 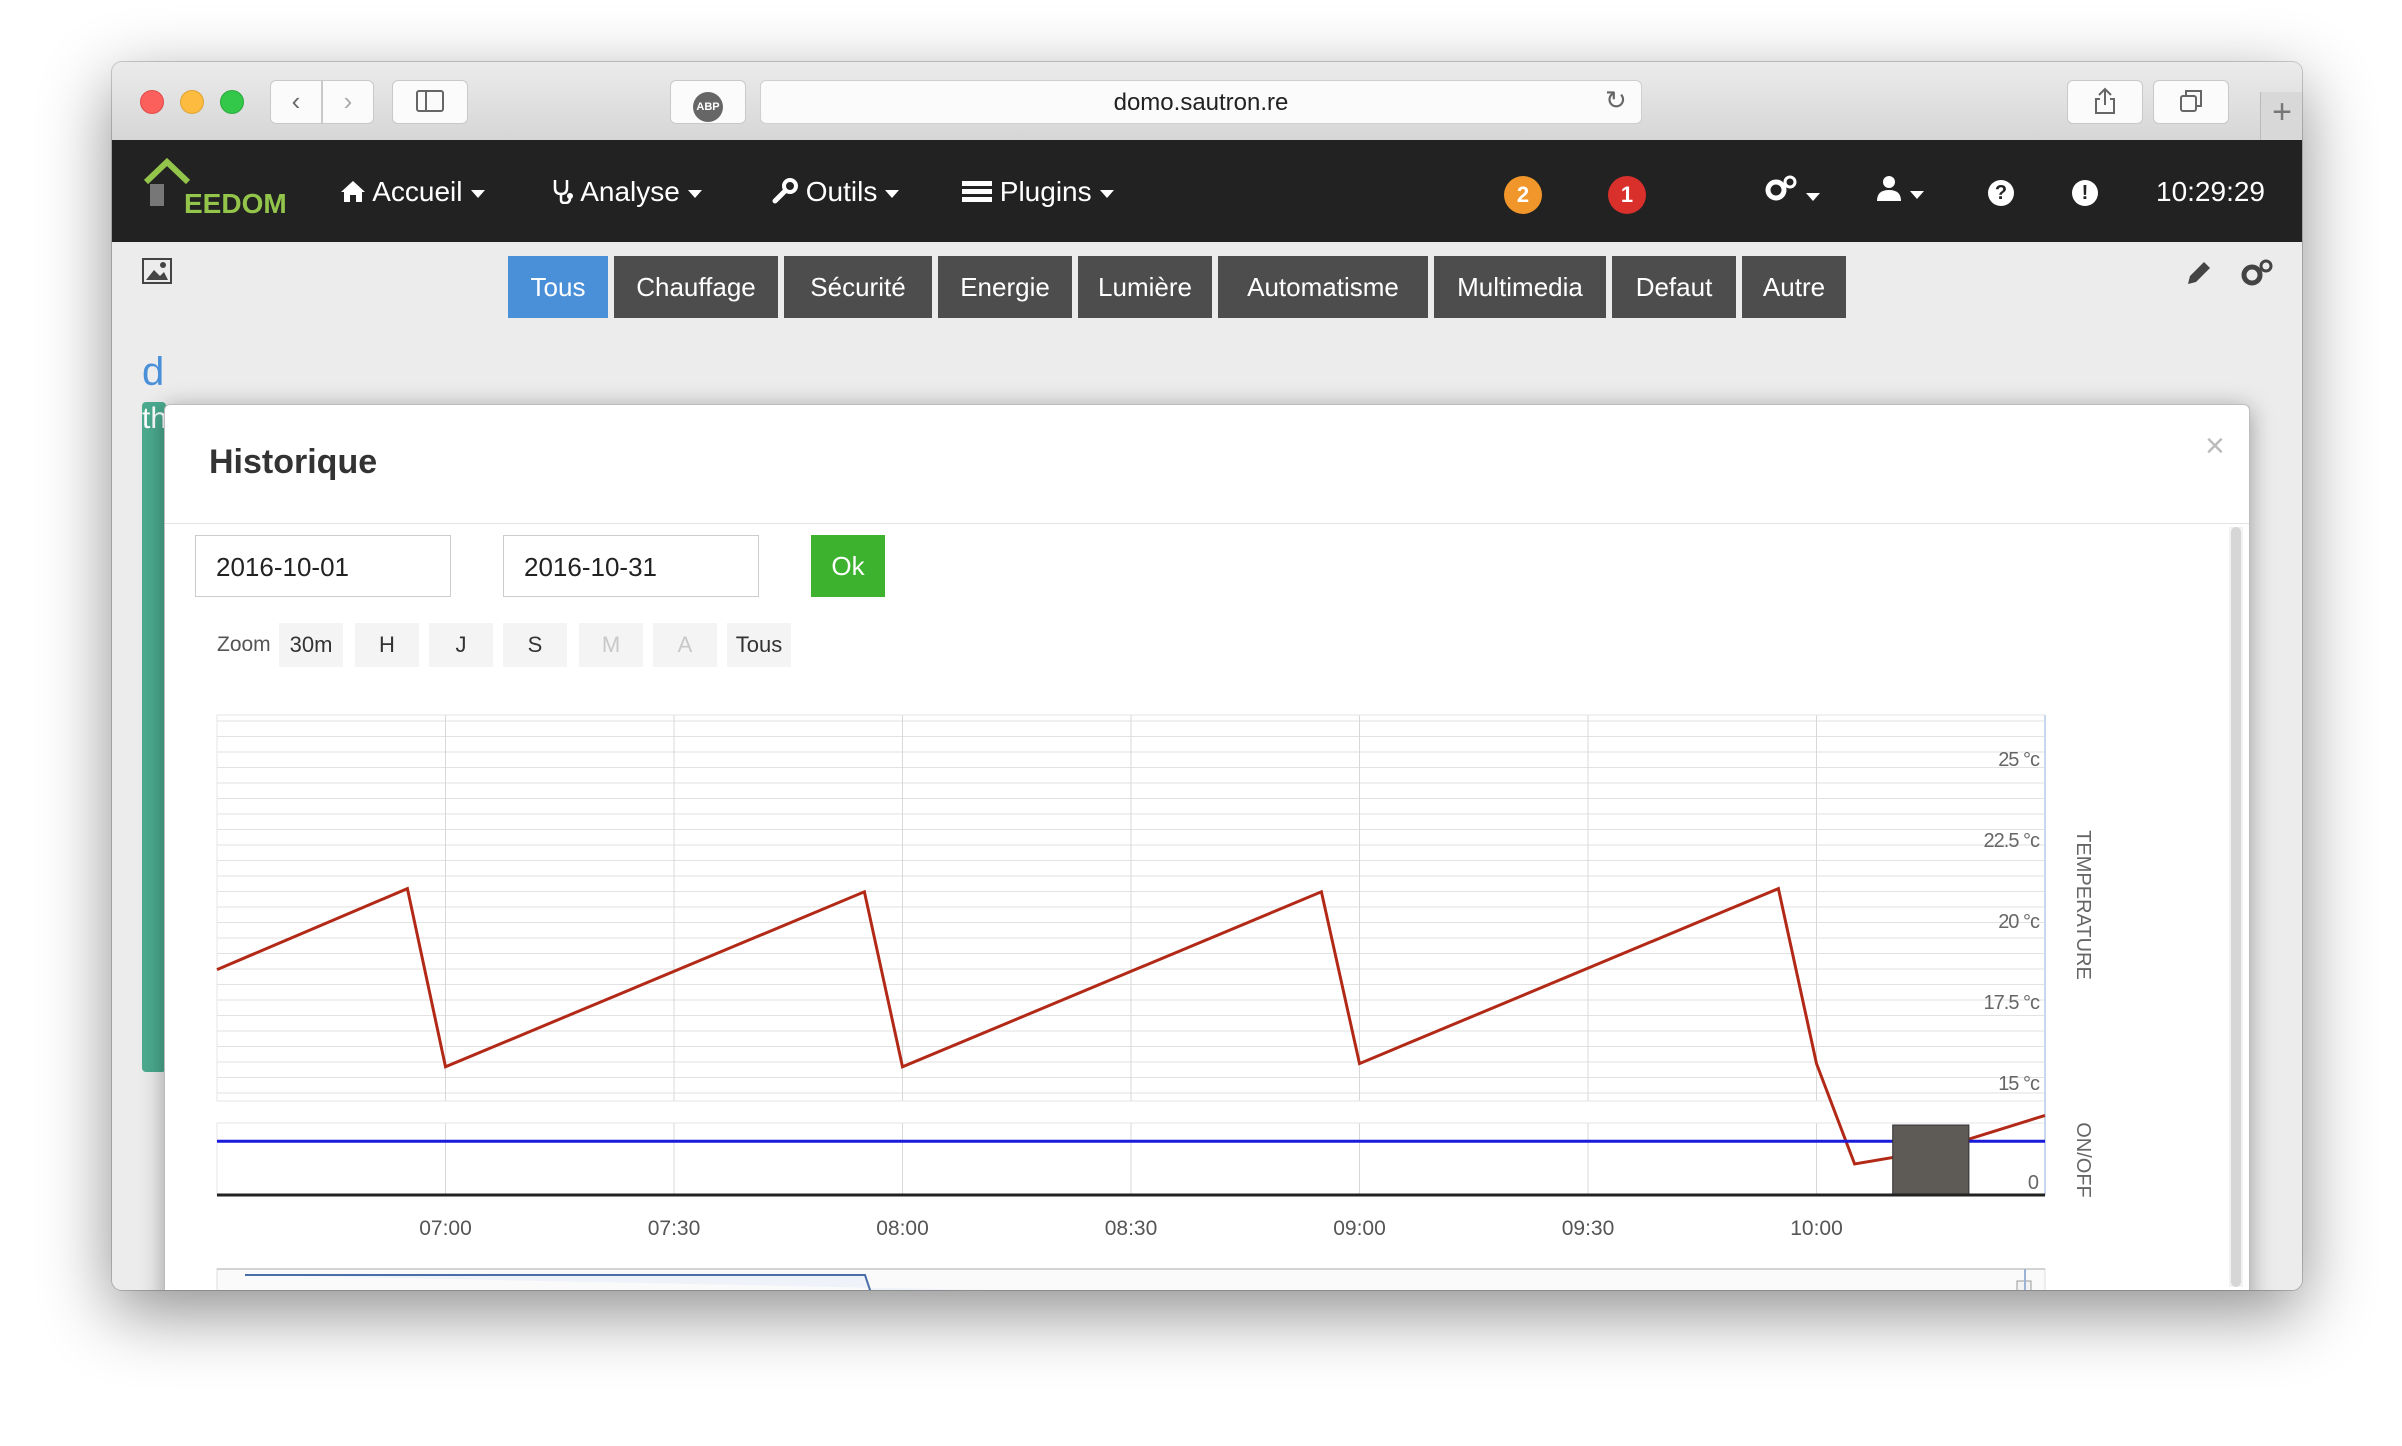 What do you see at coordinates (1674, 287) in the screenshot?
I see `category-button: Defaut` at bounding box center [1674, 287].